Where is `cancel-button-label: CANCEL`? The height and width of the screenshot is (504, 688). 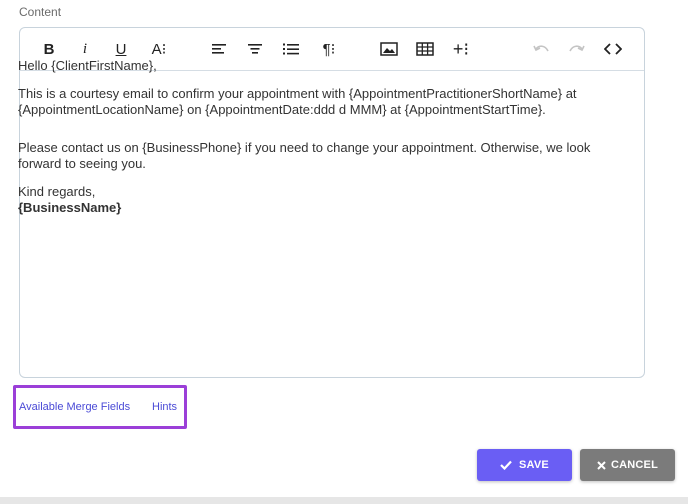 cancel-button-label: CANCEL is located at coordinates (634, 465).